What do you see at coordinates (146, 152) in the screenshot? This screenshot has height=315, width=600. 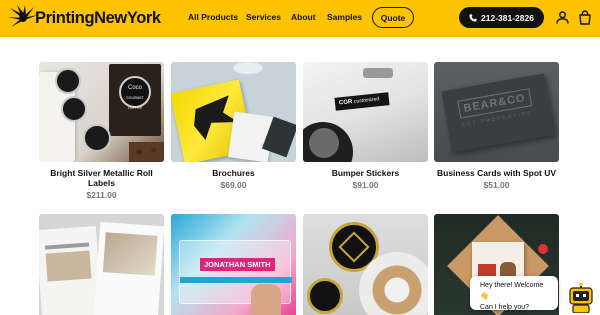 I see `coffee-beans` at bounding box center [146, 152].